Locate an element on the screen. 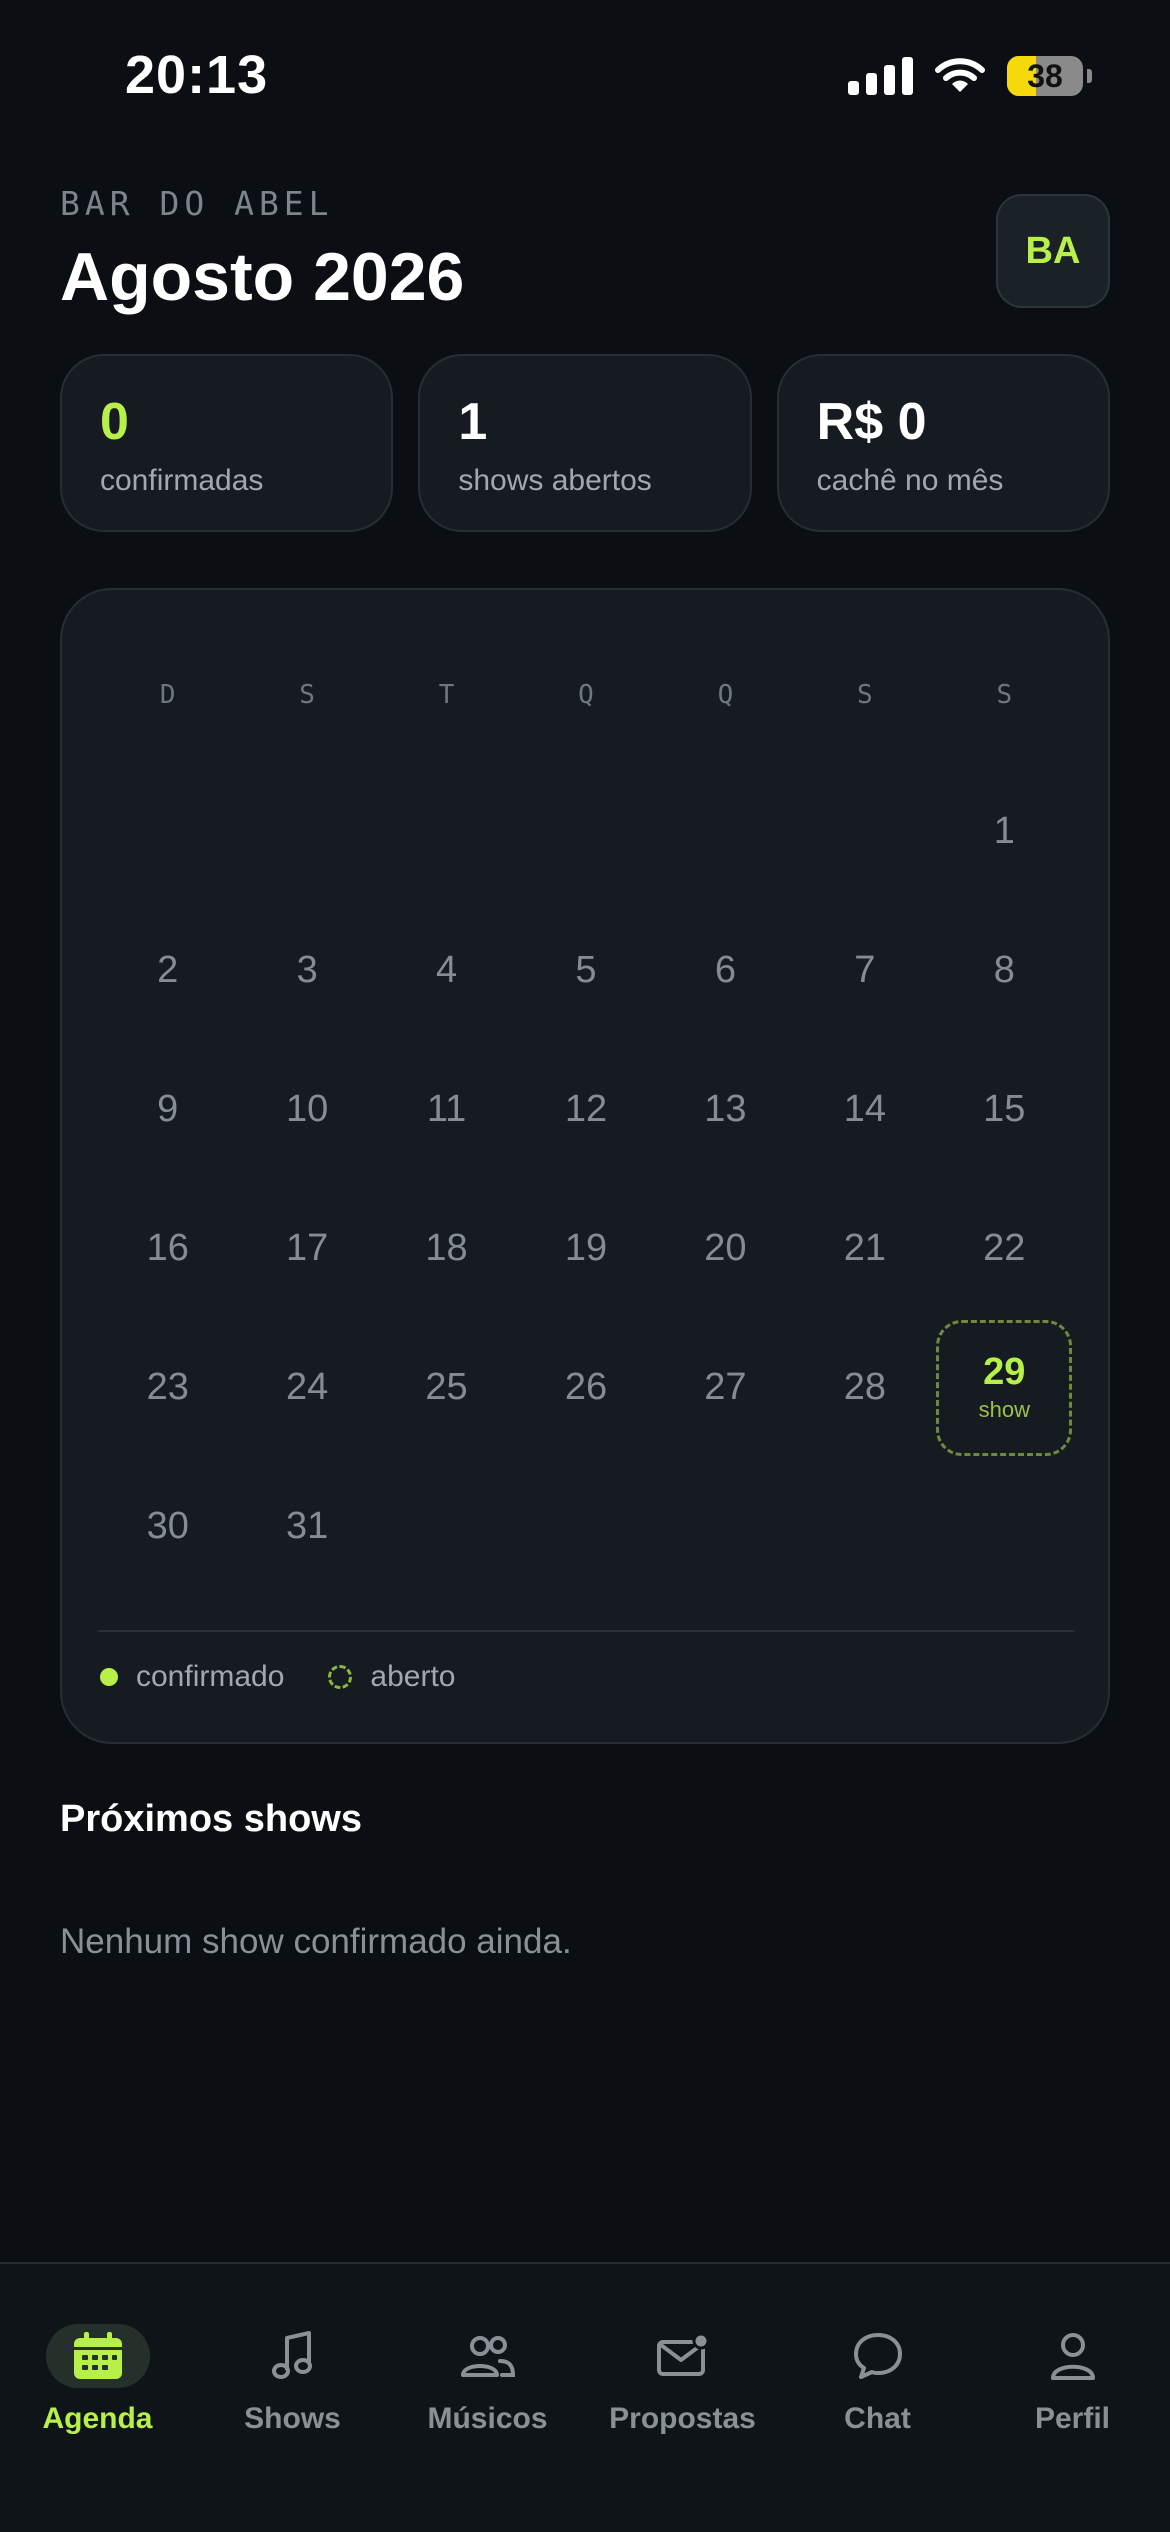 This screenshot has width=1170, height=2532. avatar-button: BA is located at coordinates (1053, 251).